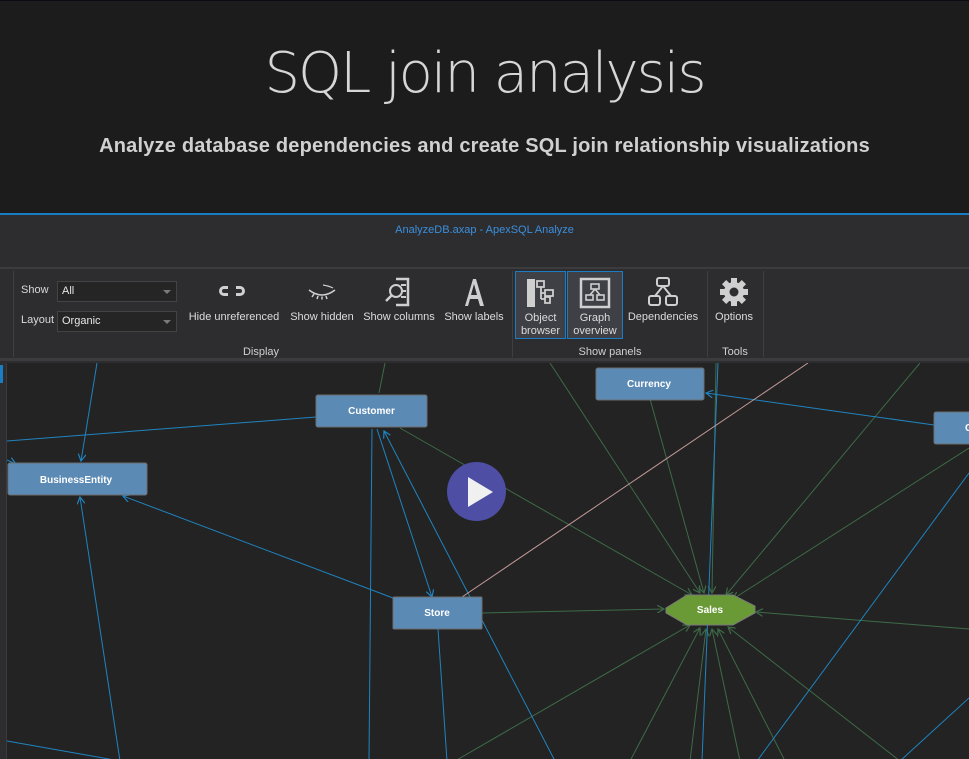  What do you see at coordinates (734, 292) in the screenshot?
I see `gear-icon` at bounding box center [734, 292].